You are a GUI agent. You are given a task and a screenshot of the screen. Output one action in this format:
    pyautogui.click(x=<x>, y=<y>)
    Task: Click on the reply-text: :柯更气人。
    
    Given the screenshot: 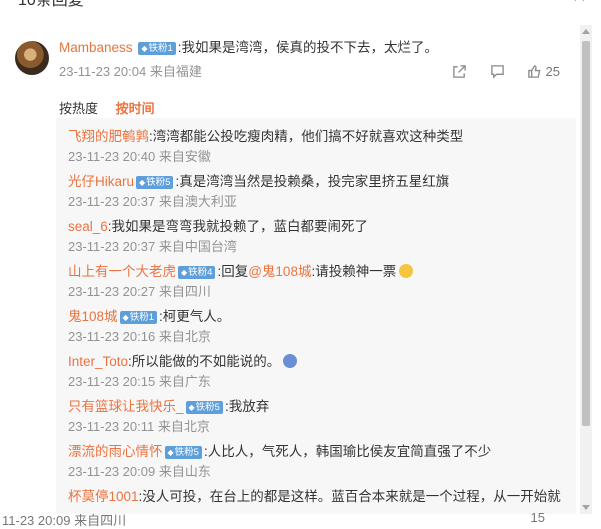 What is the action you would take?
    pyautogui.click(x=194, y=316)
    